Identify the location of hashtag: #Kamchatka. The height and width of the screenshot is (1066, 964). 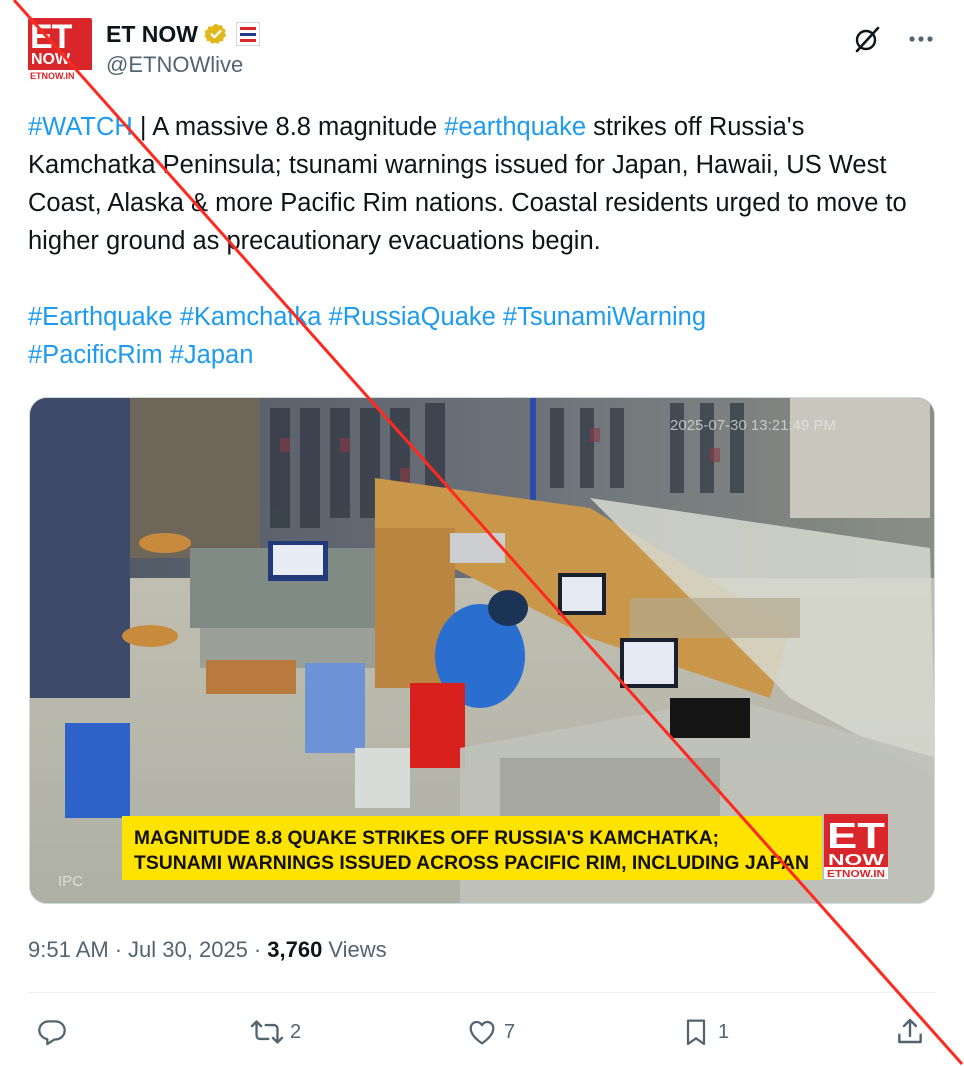
(251, 317).